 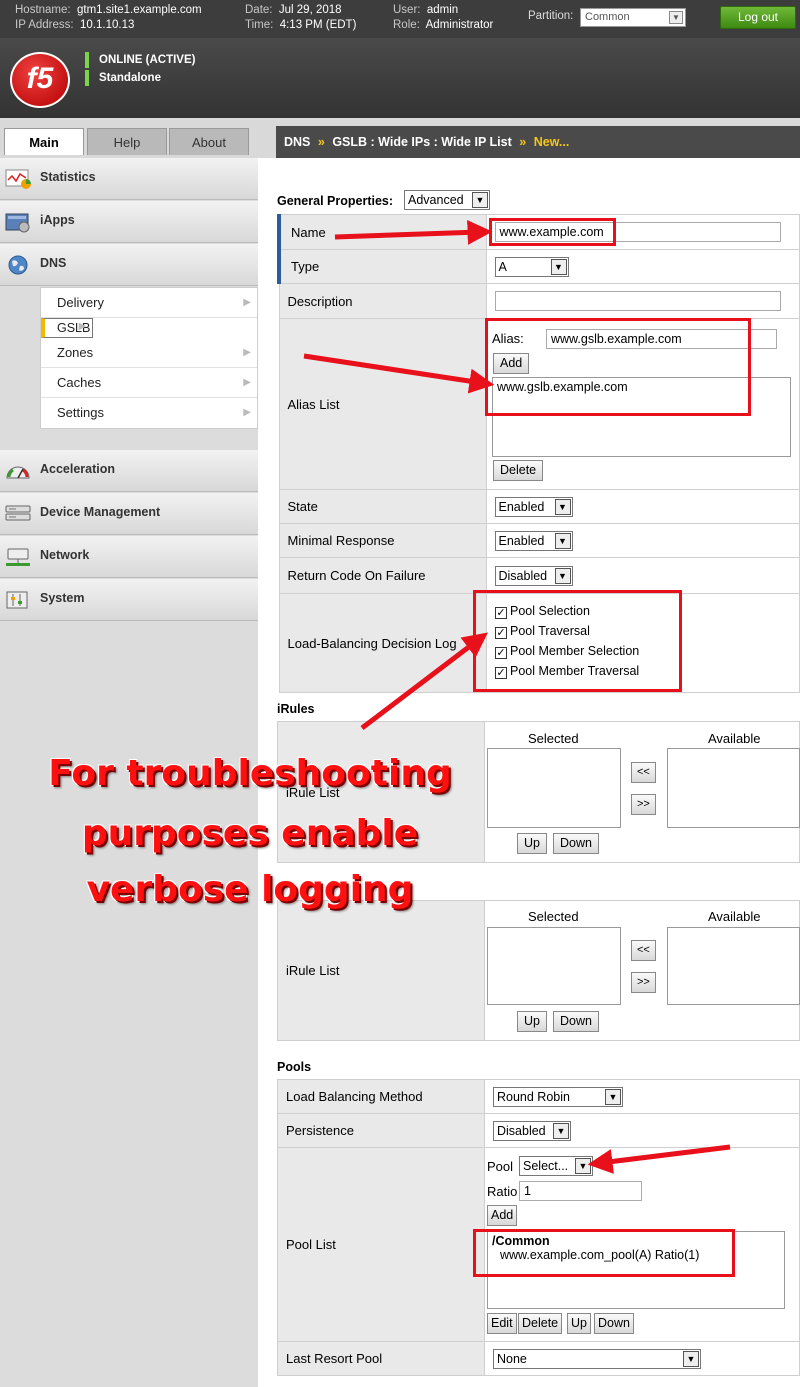 I want to click on ratio-field: 1, so click(x=580, y=1191).